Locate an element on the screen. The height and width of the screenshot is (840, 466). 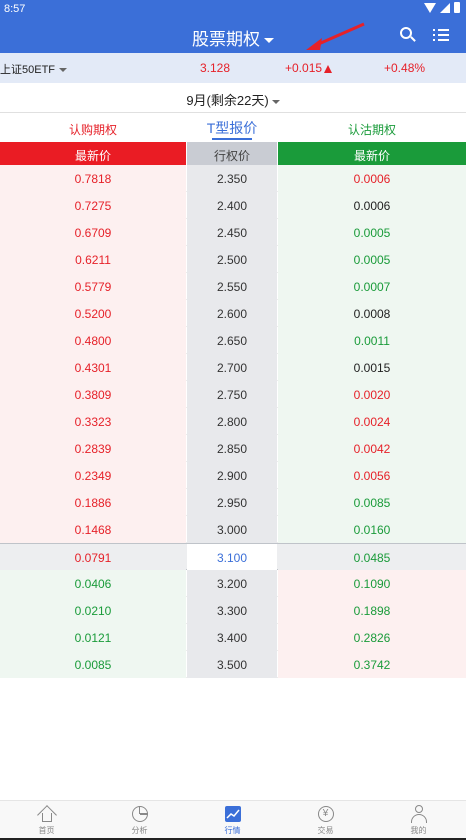
put-last-price-header: 最新价 is located at coordinates (372, 153).